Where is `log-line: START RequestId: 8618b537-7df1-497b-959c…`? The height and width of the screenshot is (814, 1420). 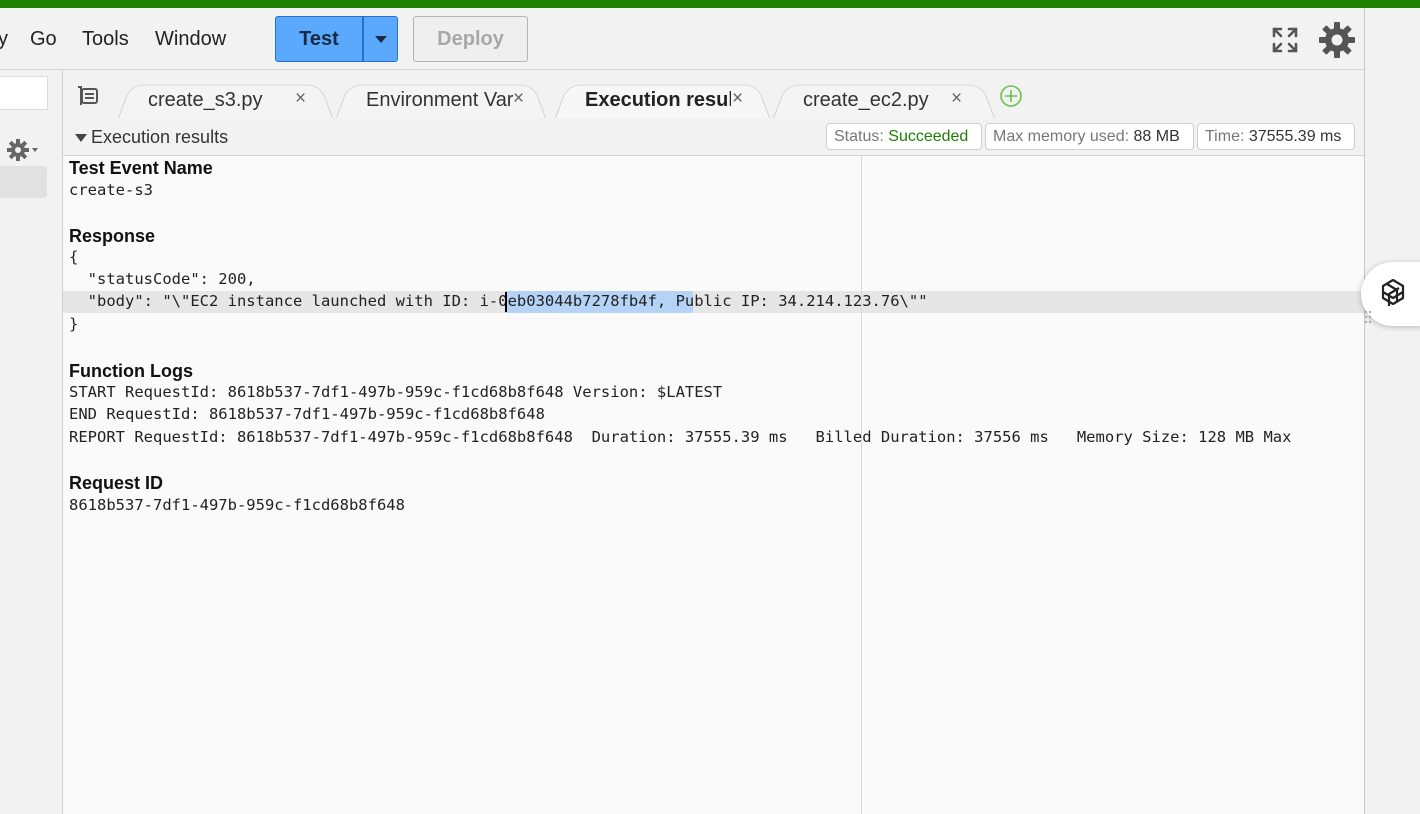 log-line: START RequestId: 8618b537-7df1-497b-959c… is located at coordinates (396, 392).